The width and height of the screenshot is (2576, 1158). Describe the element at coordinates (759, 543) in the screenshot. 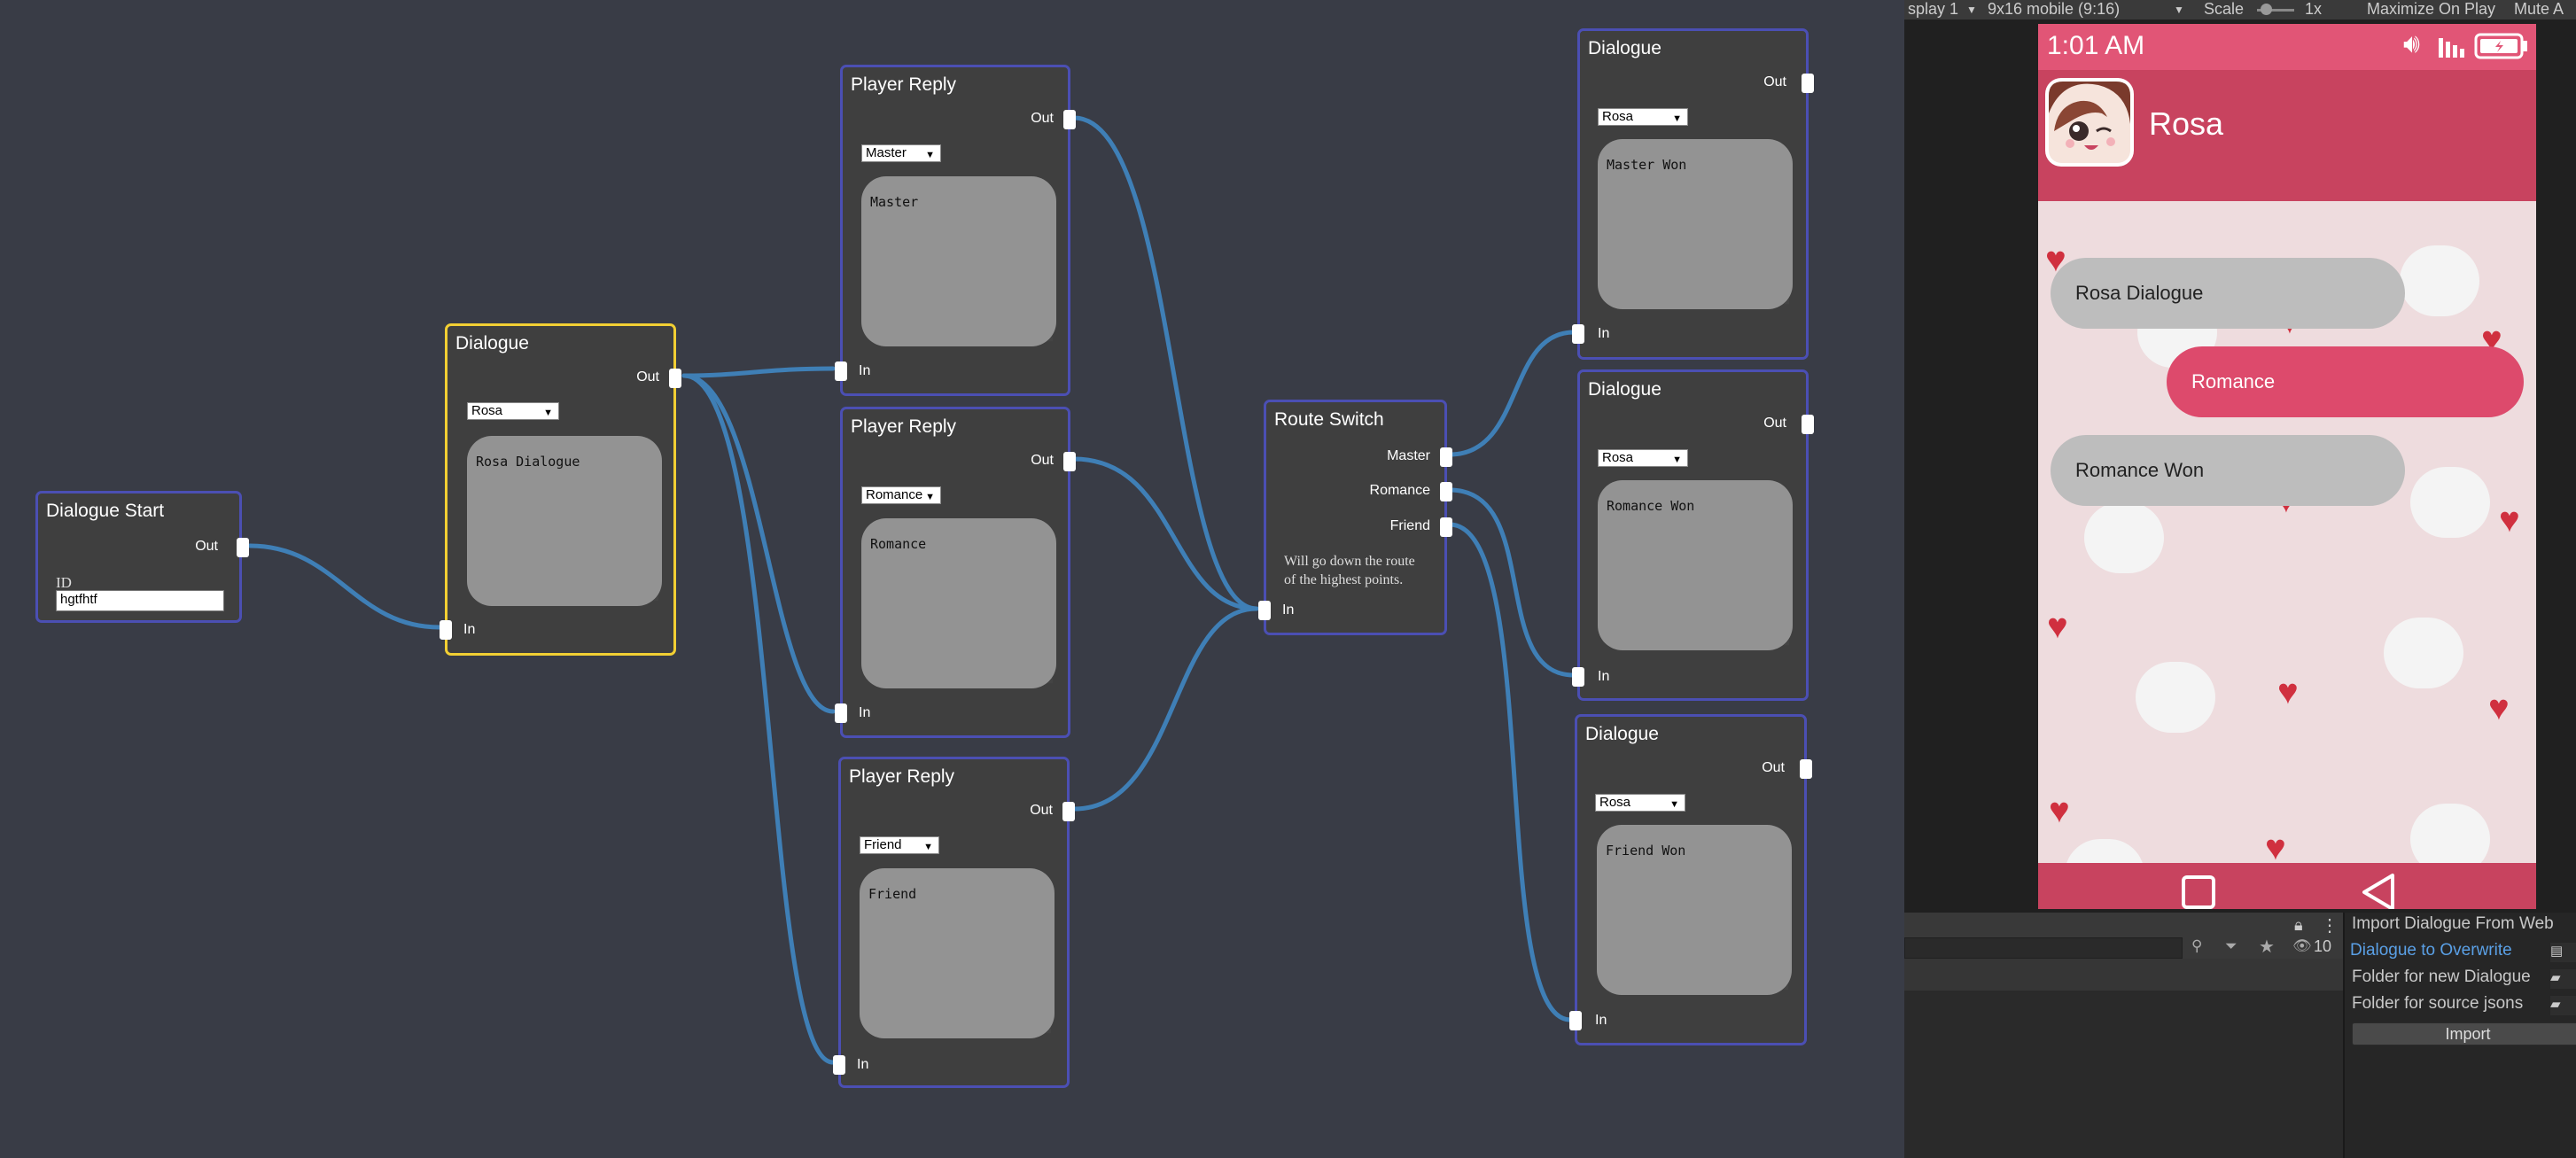

I see `wire-dialogue-to-romance` at that location.